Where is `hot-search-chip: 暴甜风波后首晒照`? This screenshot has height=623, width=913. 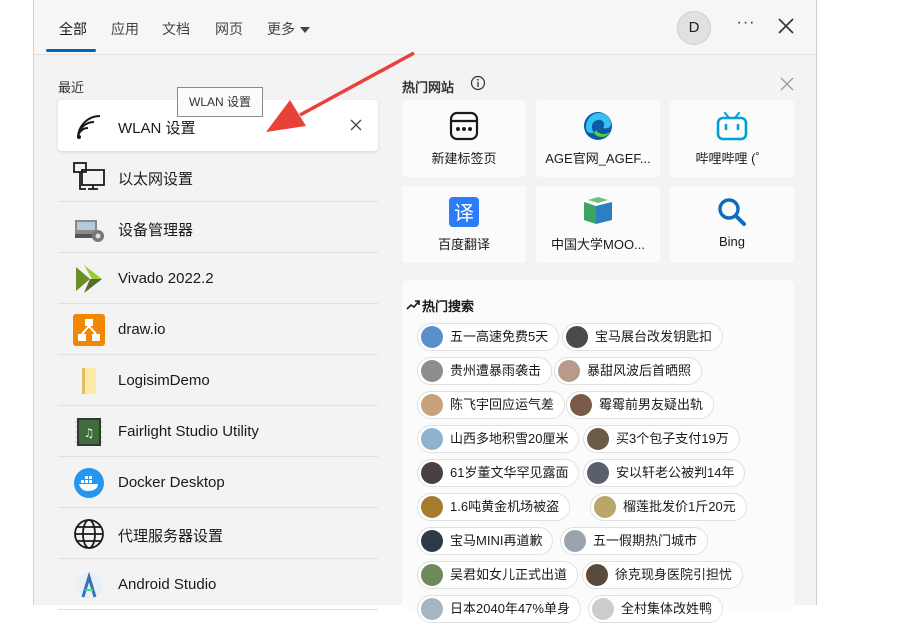
hot-search-chip: 暴甜风波后首晒照 is located at coordinates (628, 371).